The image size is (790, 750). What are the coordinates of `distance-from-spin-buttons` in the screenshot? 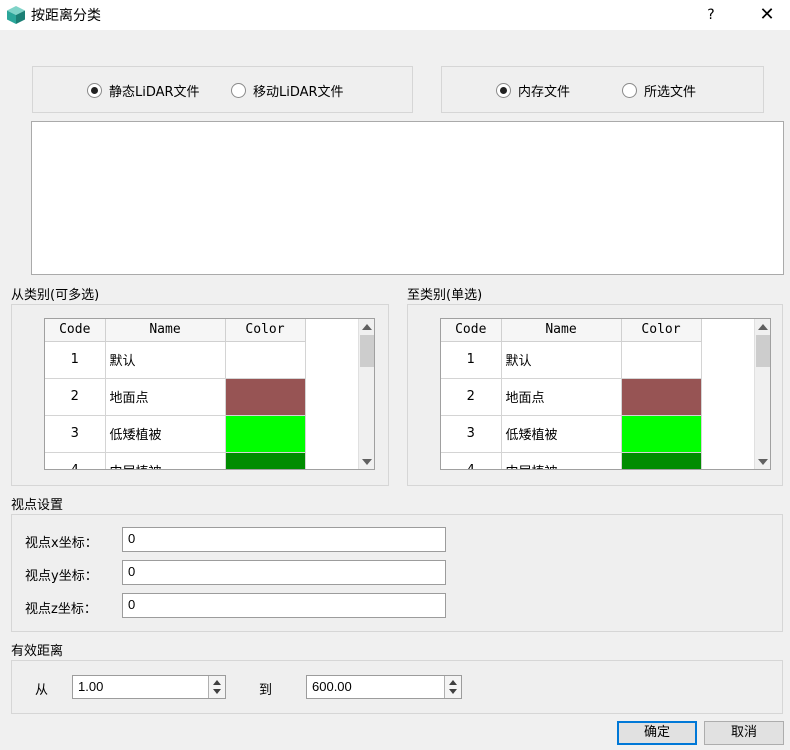 It's located at (216, 687).